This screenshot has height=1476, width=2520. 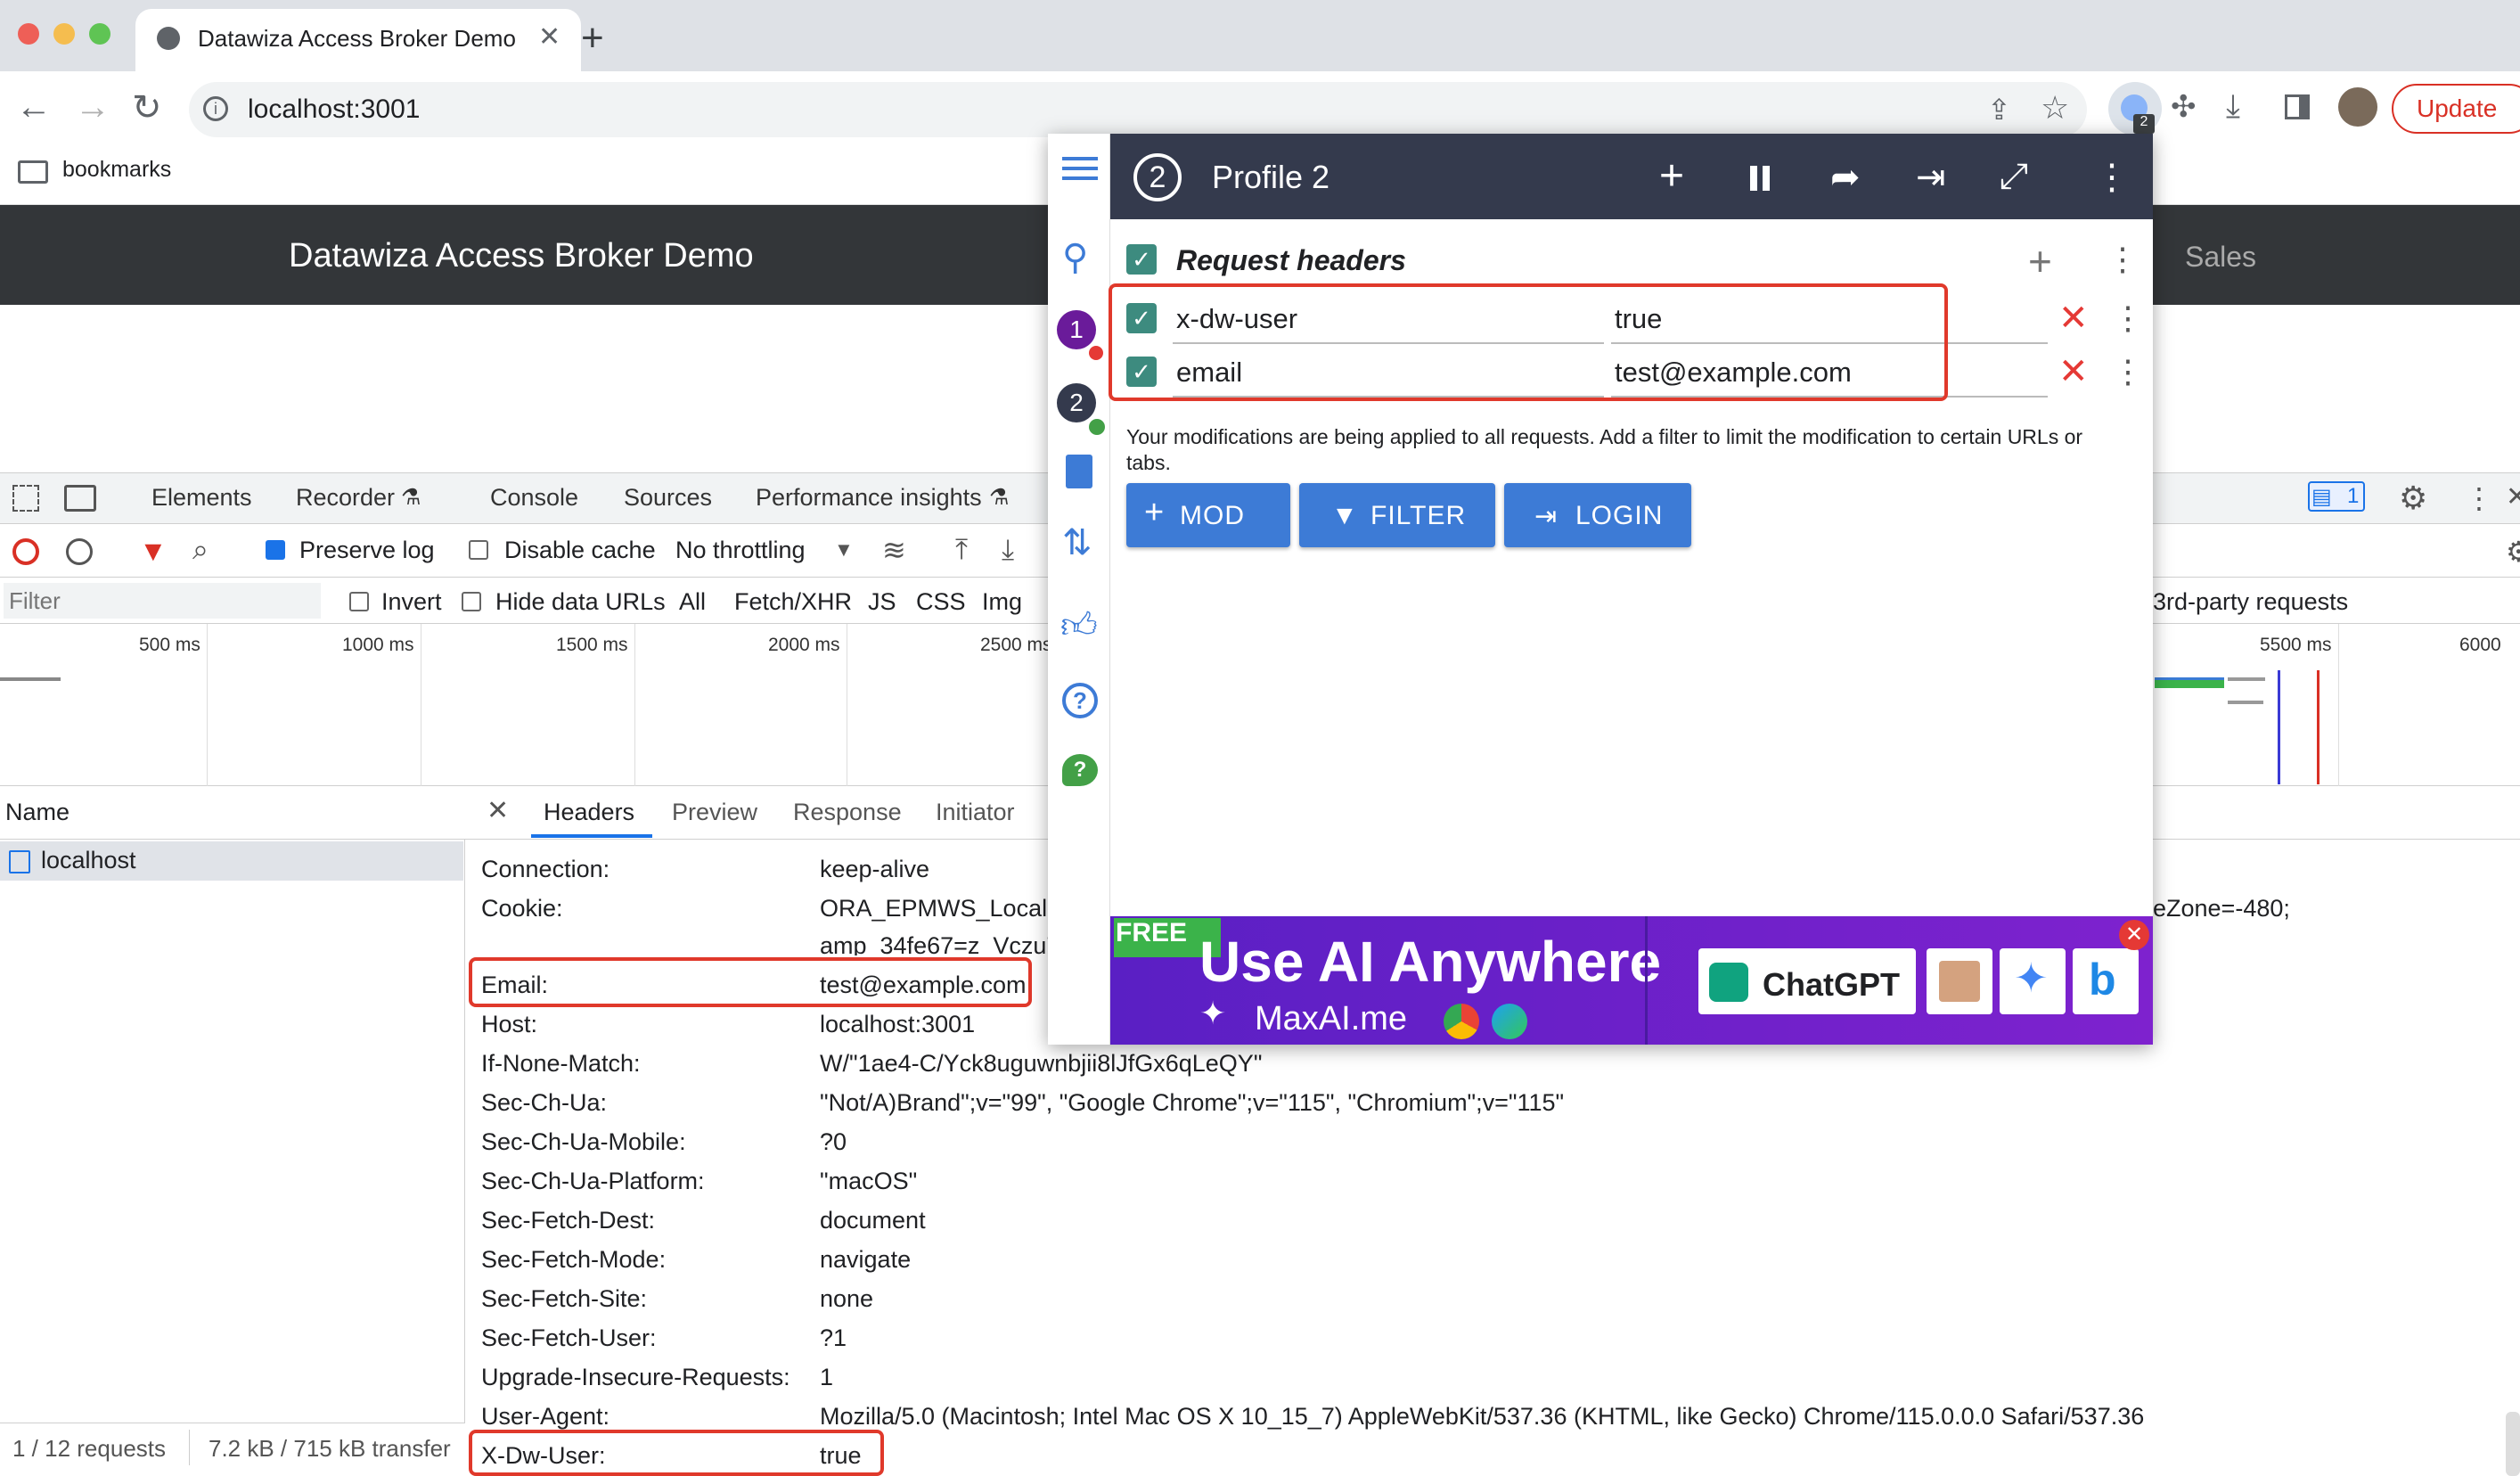 I want to click on timeline-tick: 2500 ms, so click(x=1016, y=645).